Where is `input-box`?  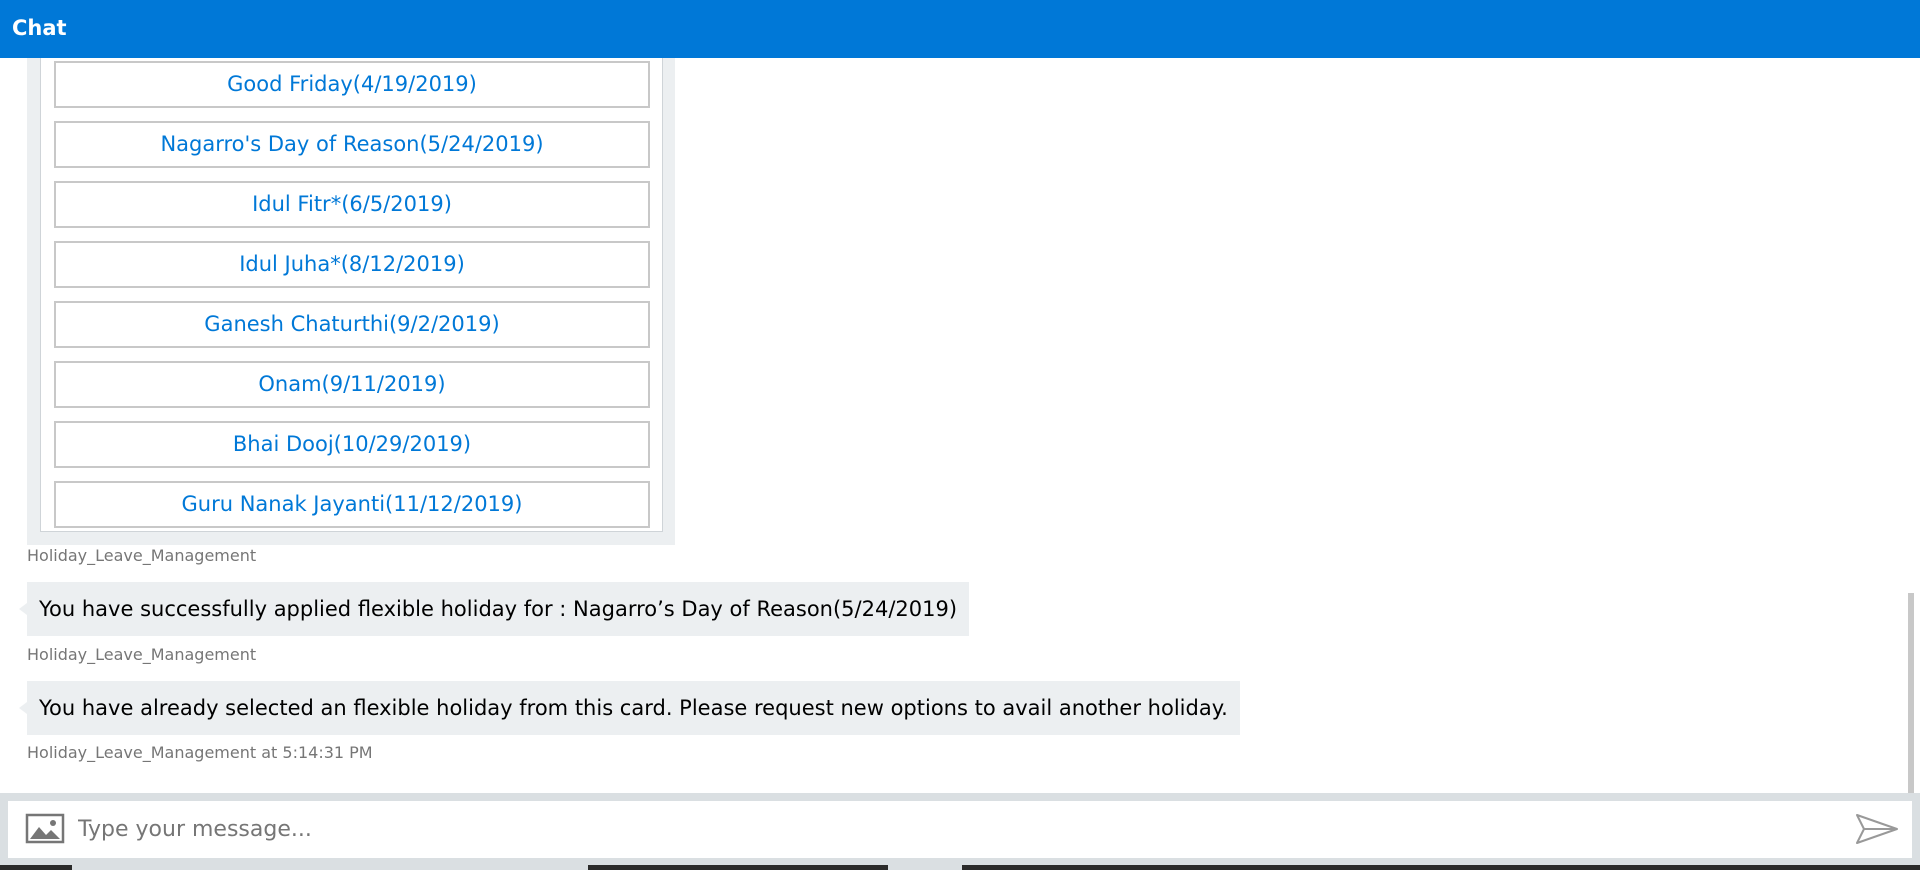
input-box is located at coordinates (960, 829).